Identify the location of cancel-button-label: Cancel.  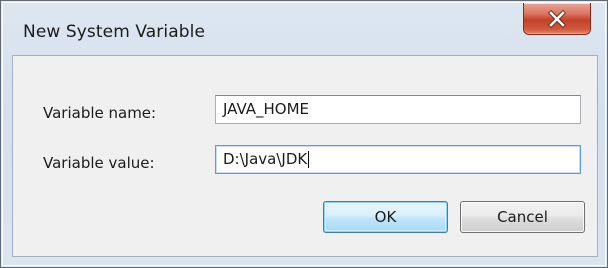
(522, 217).